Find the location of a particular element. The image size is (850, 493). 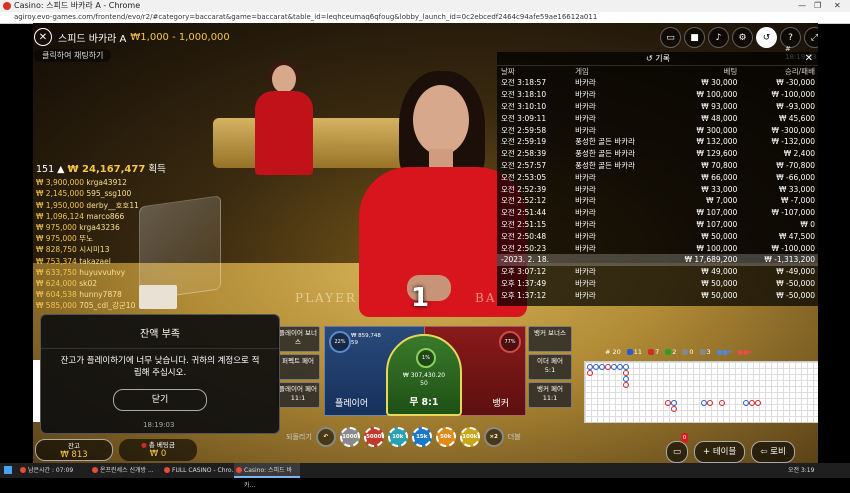

windows-start-icon is located at coordinates (8, 470).